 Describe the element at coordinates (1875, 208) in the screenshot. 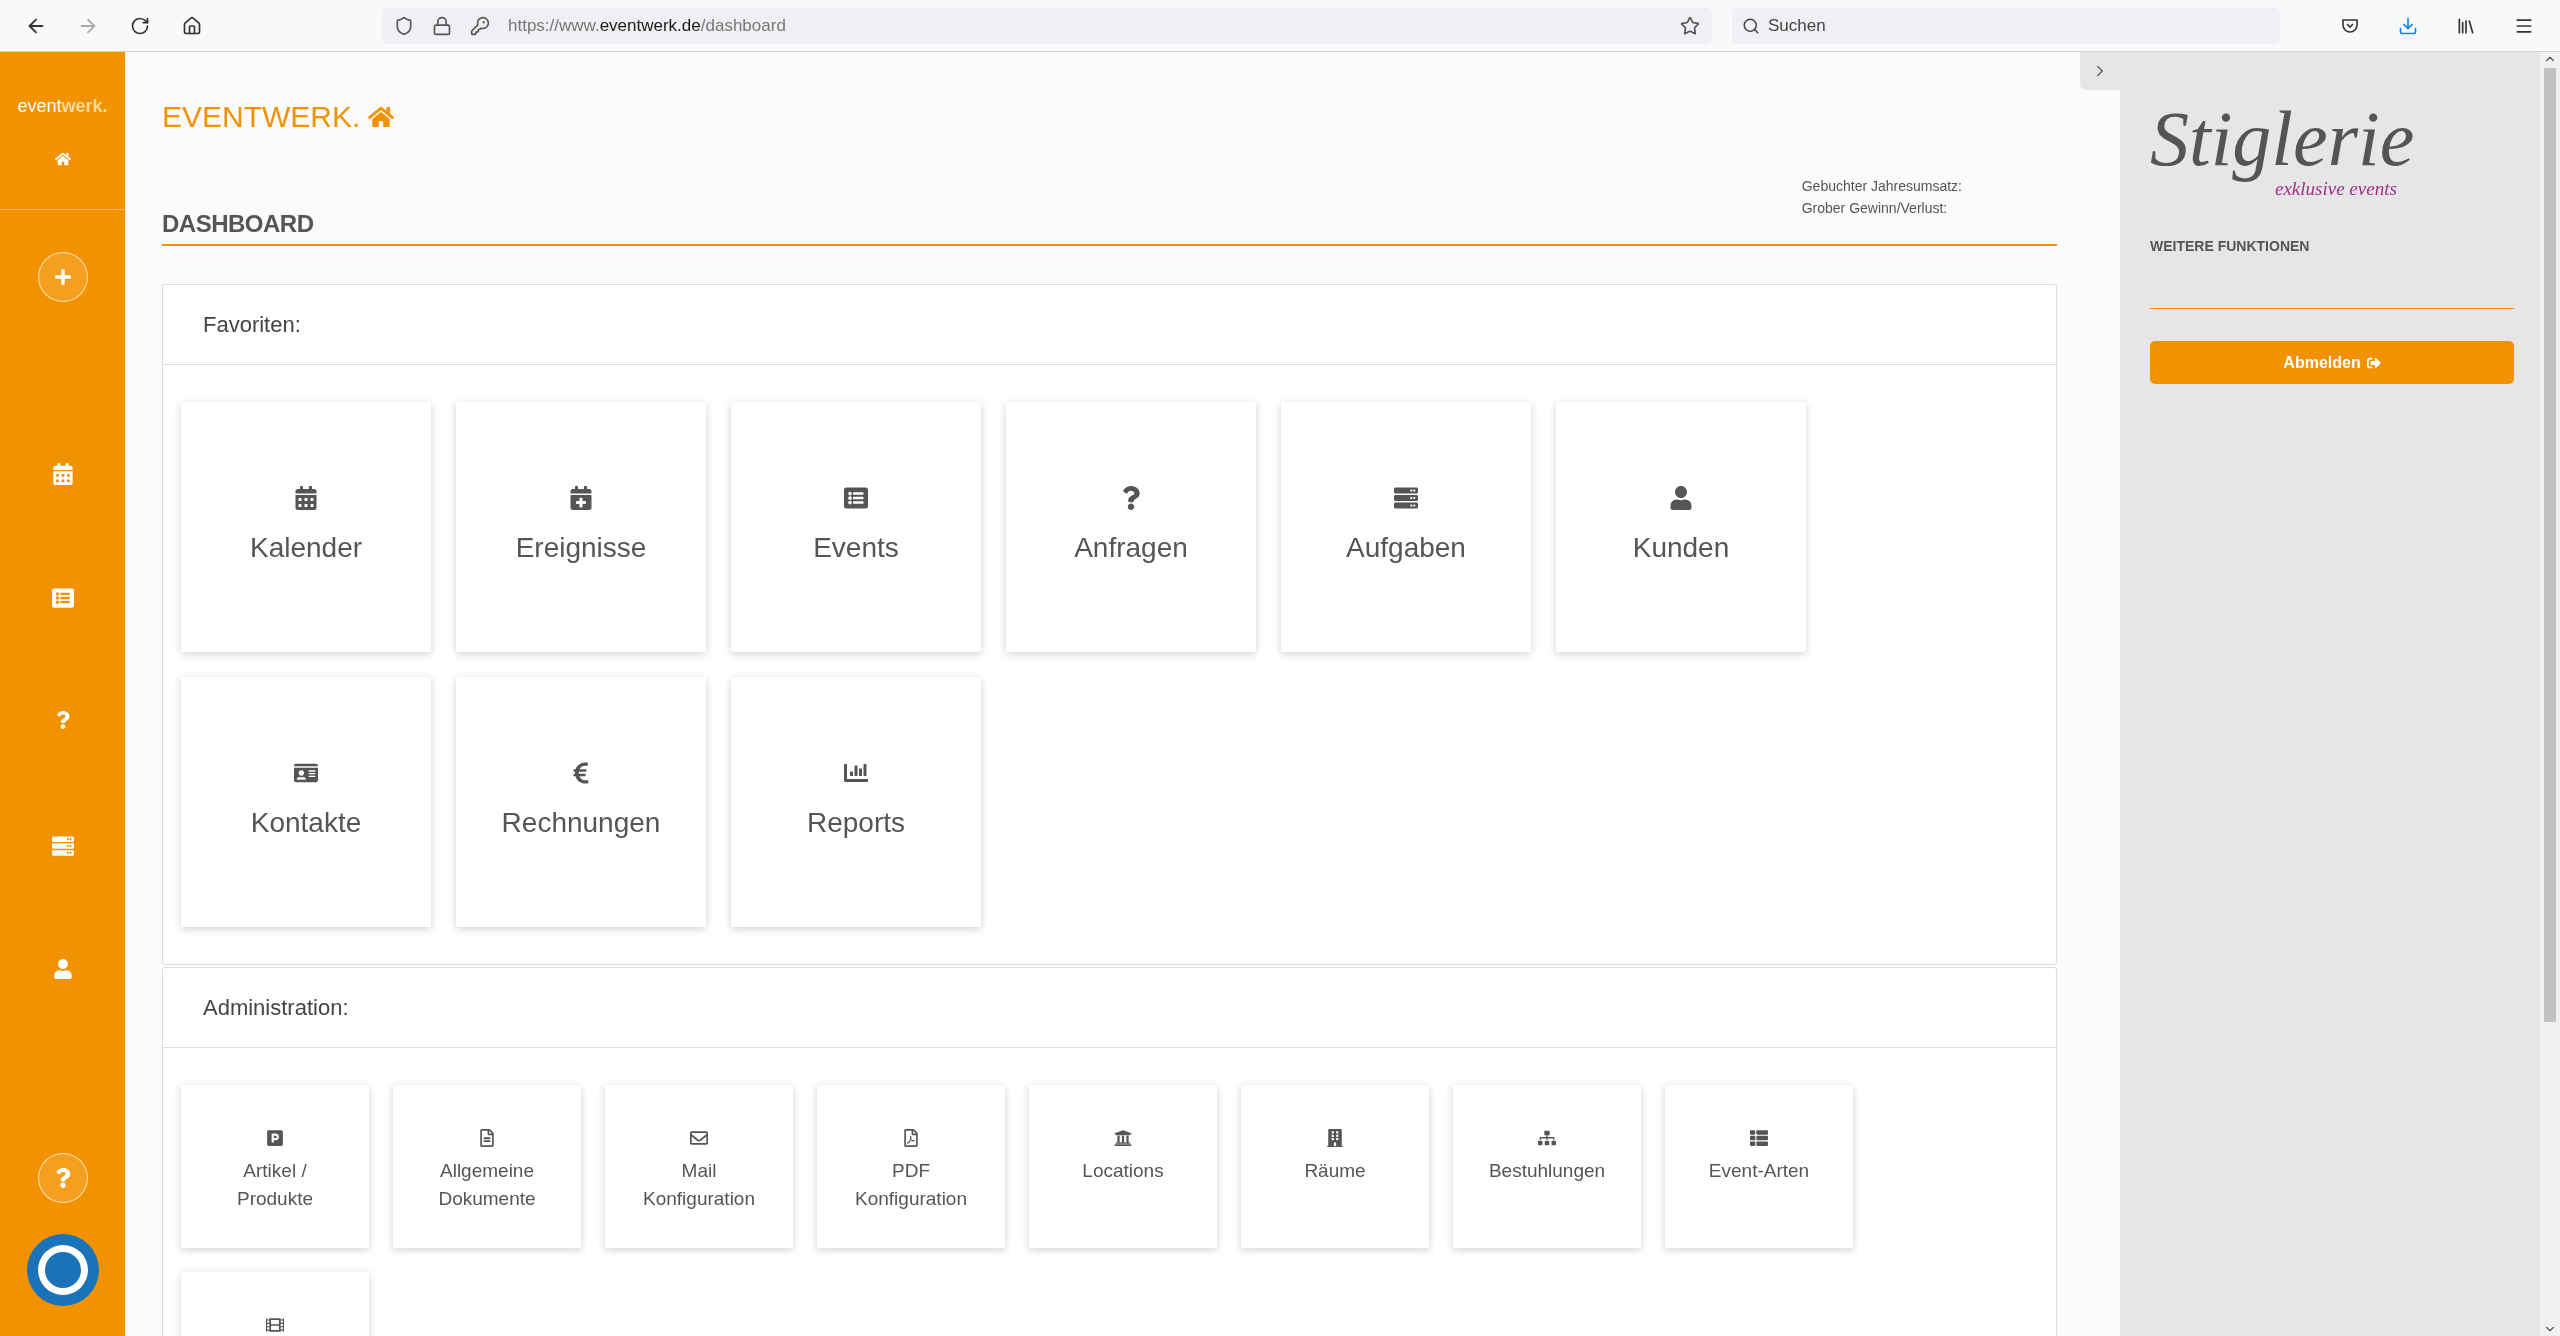

I see `stat-label: Grober Gewinn/Verlust:` at that location.